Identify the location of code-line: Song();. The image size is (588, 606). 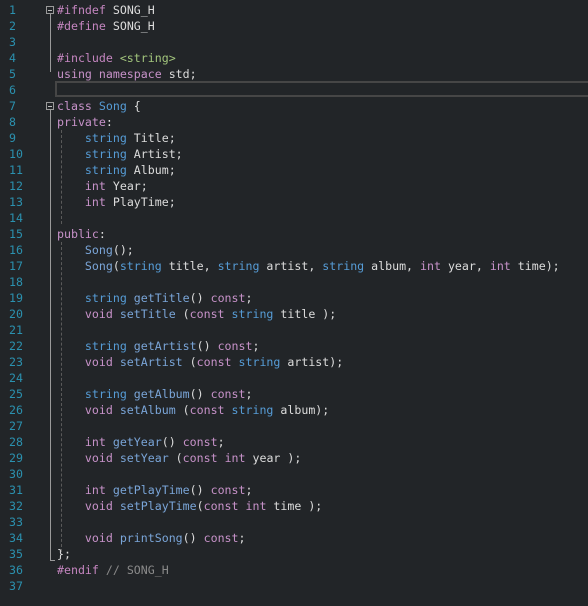
(95, 250).